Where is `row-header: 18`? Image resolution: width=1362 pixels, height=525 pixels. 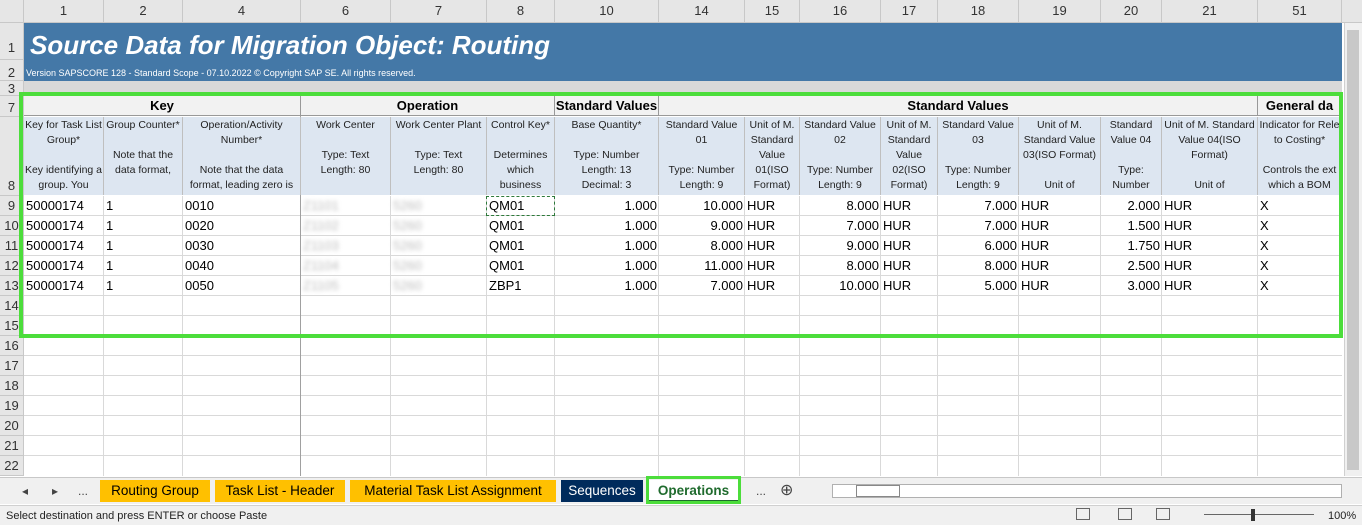 row-header: 18 is located at coordinates (12, 386).